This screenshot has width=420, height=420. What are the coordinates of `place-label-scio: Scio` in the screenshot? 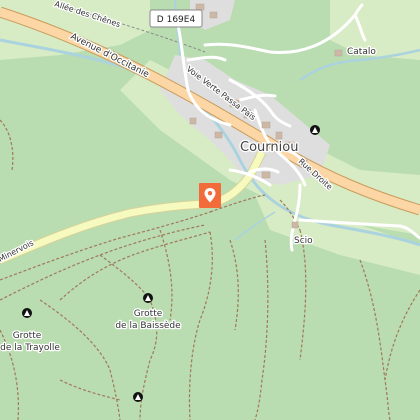 It's located at (303, 241).